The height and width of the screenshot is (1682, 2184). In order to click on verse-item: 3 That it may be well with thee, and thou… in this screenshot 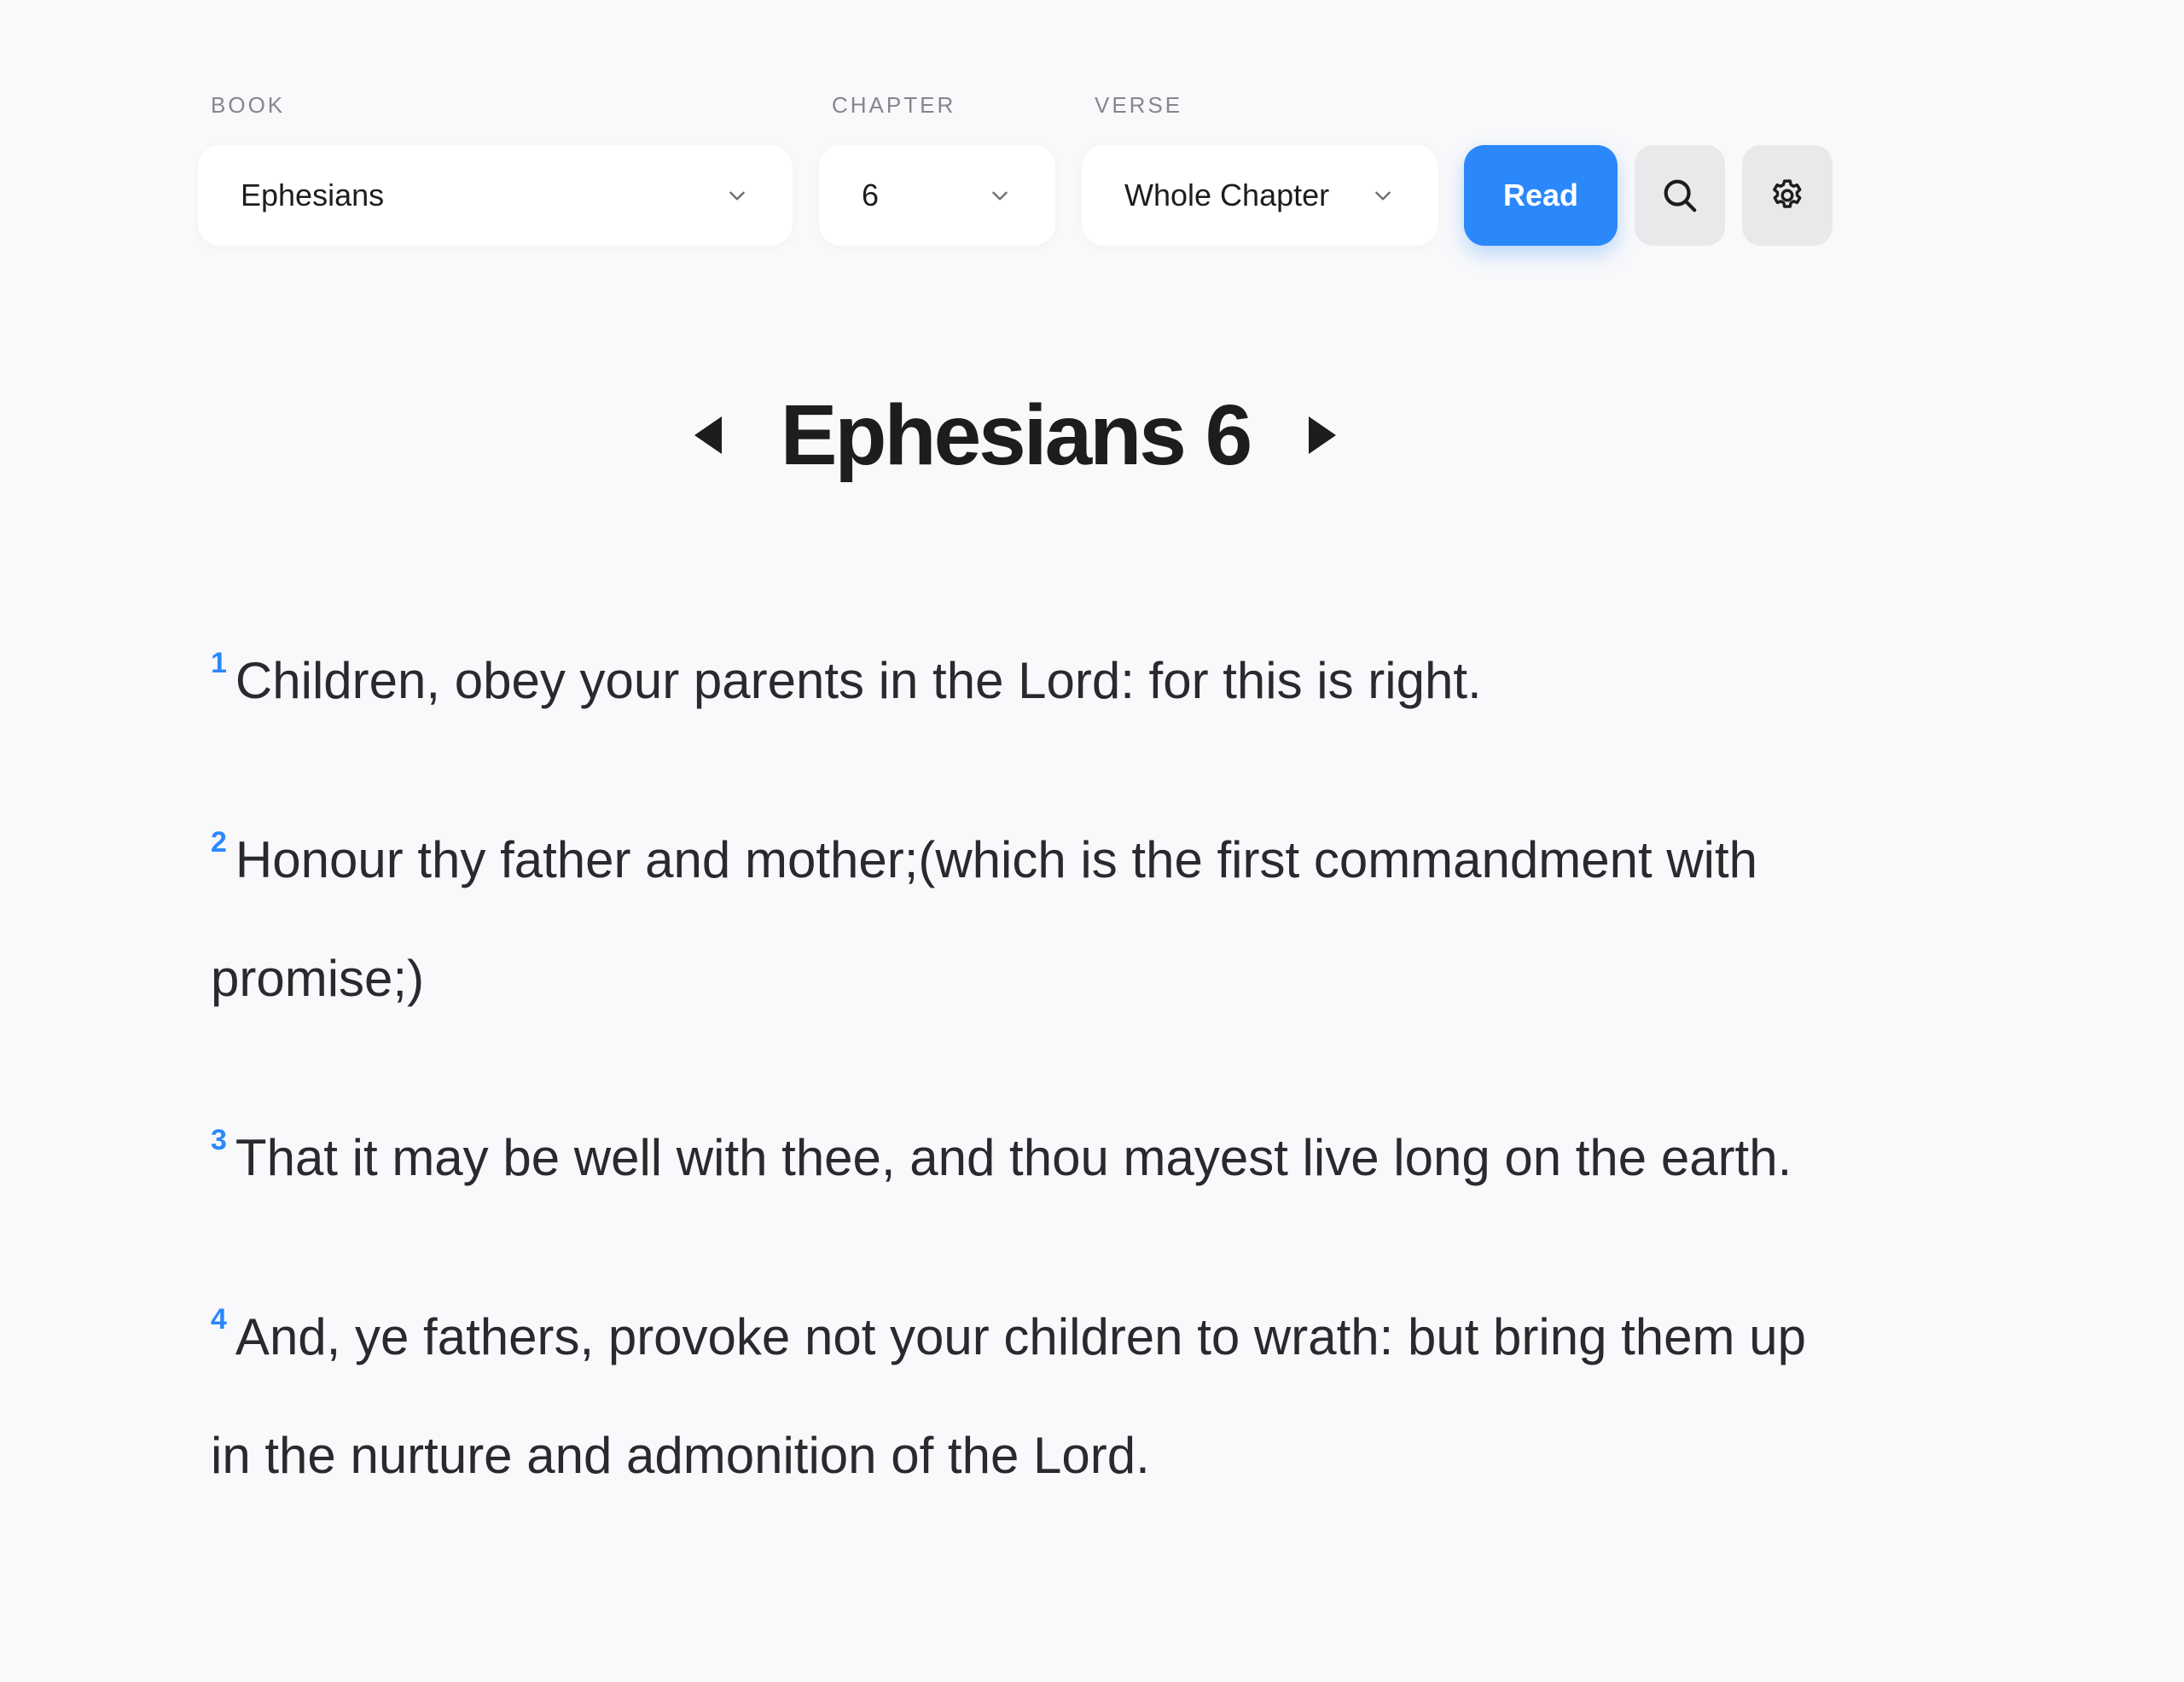, I will do `click(1013, 1157)`.